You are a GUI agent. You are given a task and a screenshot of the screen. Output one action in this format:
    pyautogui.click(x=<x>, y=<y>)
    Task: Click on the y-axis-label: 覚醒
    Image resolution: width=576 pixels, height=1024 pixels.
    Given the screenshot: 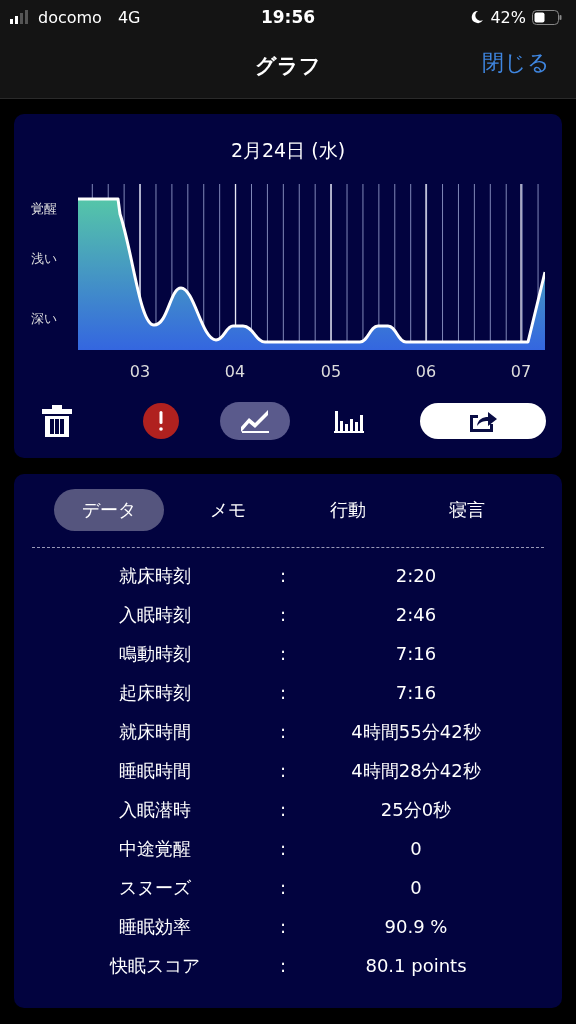 What is the action you would take?
    pyautogui.click(x=44, y=209)
    